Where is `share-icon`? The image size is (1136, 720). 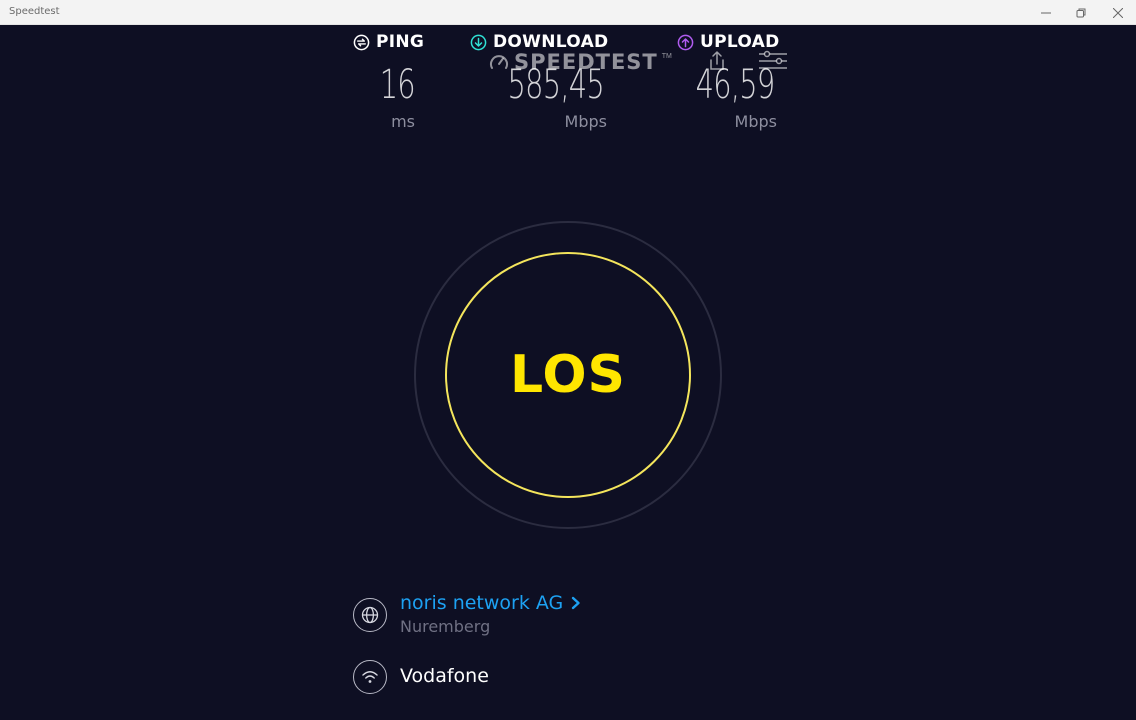
share-icon is located at coordinates (717, 60).